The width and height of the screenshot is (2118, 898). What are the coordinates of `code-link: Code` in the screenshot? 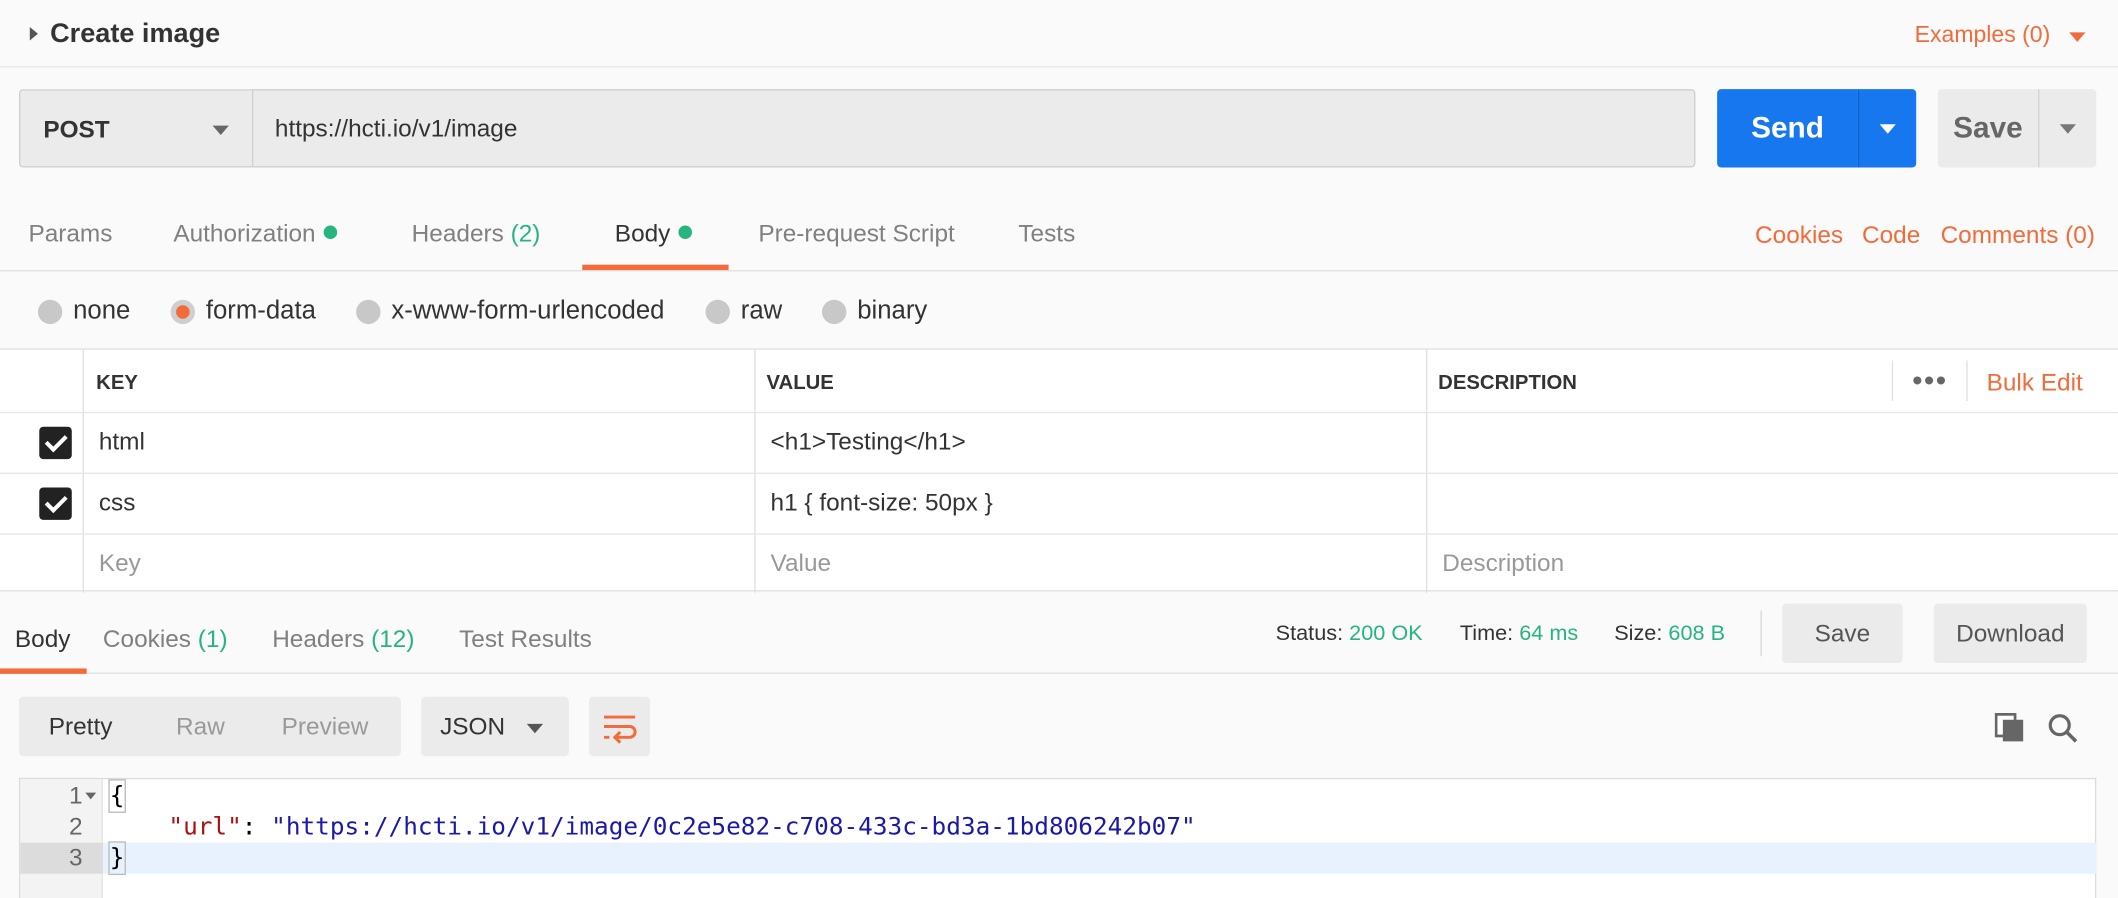 It's located at (1891, 235).